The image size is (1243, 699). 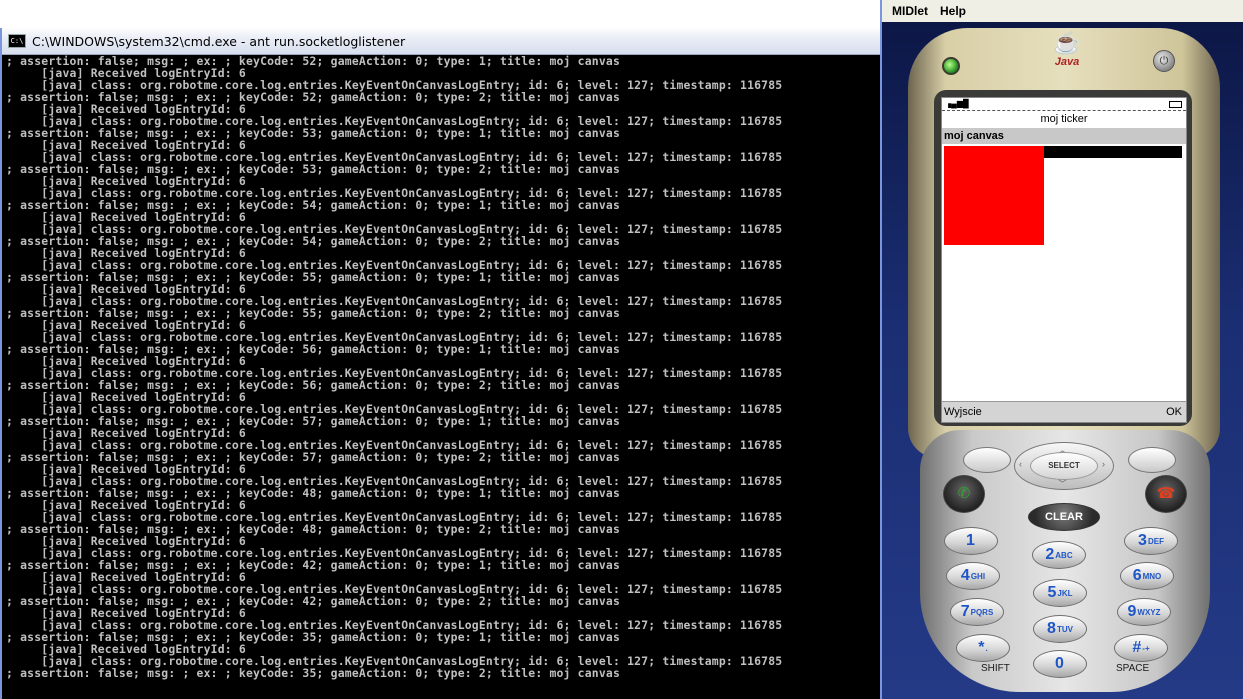 I want to click on key-hash: # -+, so click(x=1141, y=648).